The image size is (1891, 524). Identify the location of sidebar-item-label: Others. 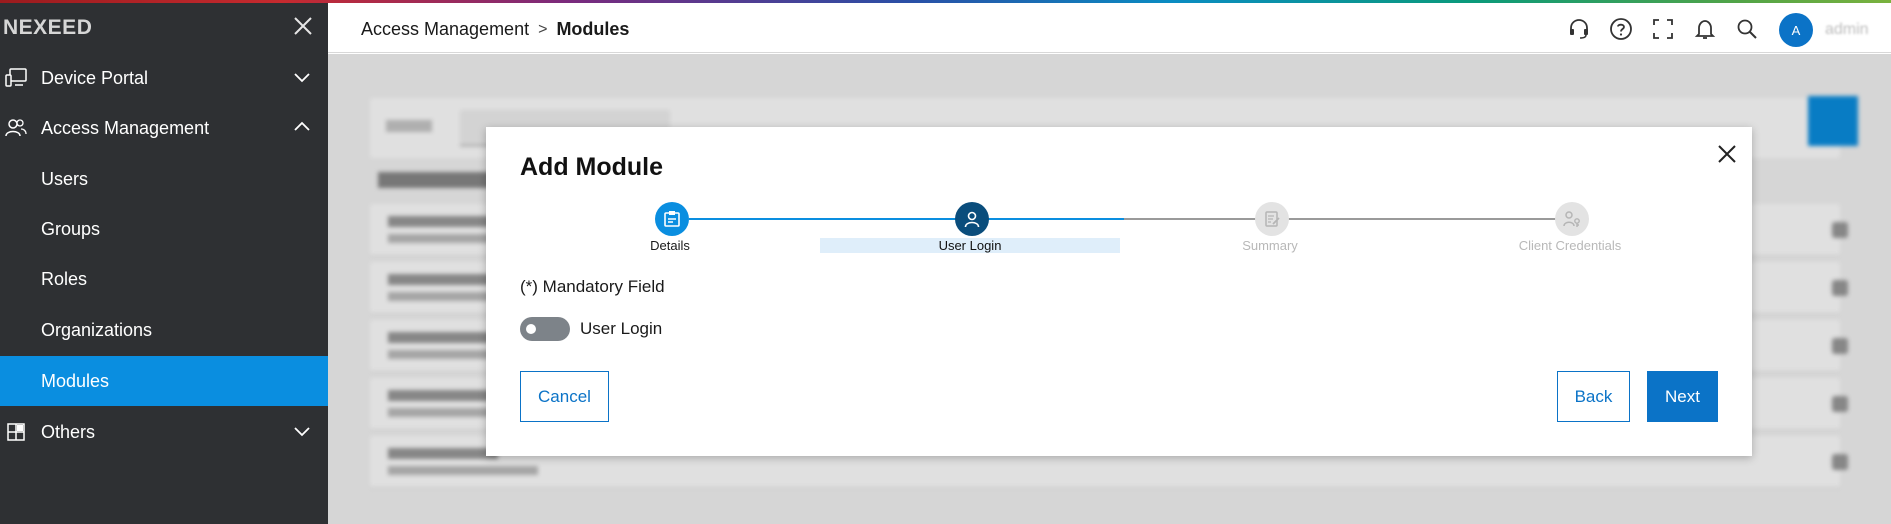
(68, 431).